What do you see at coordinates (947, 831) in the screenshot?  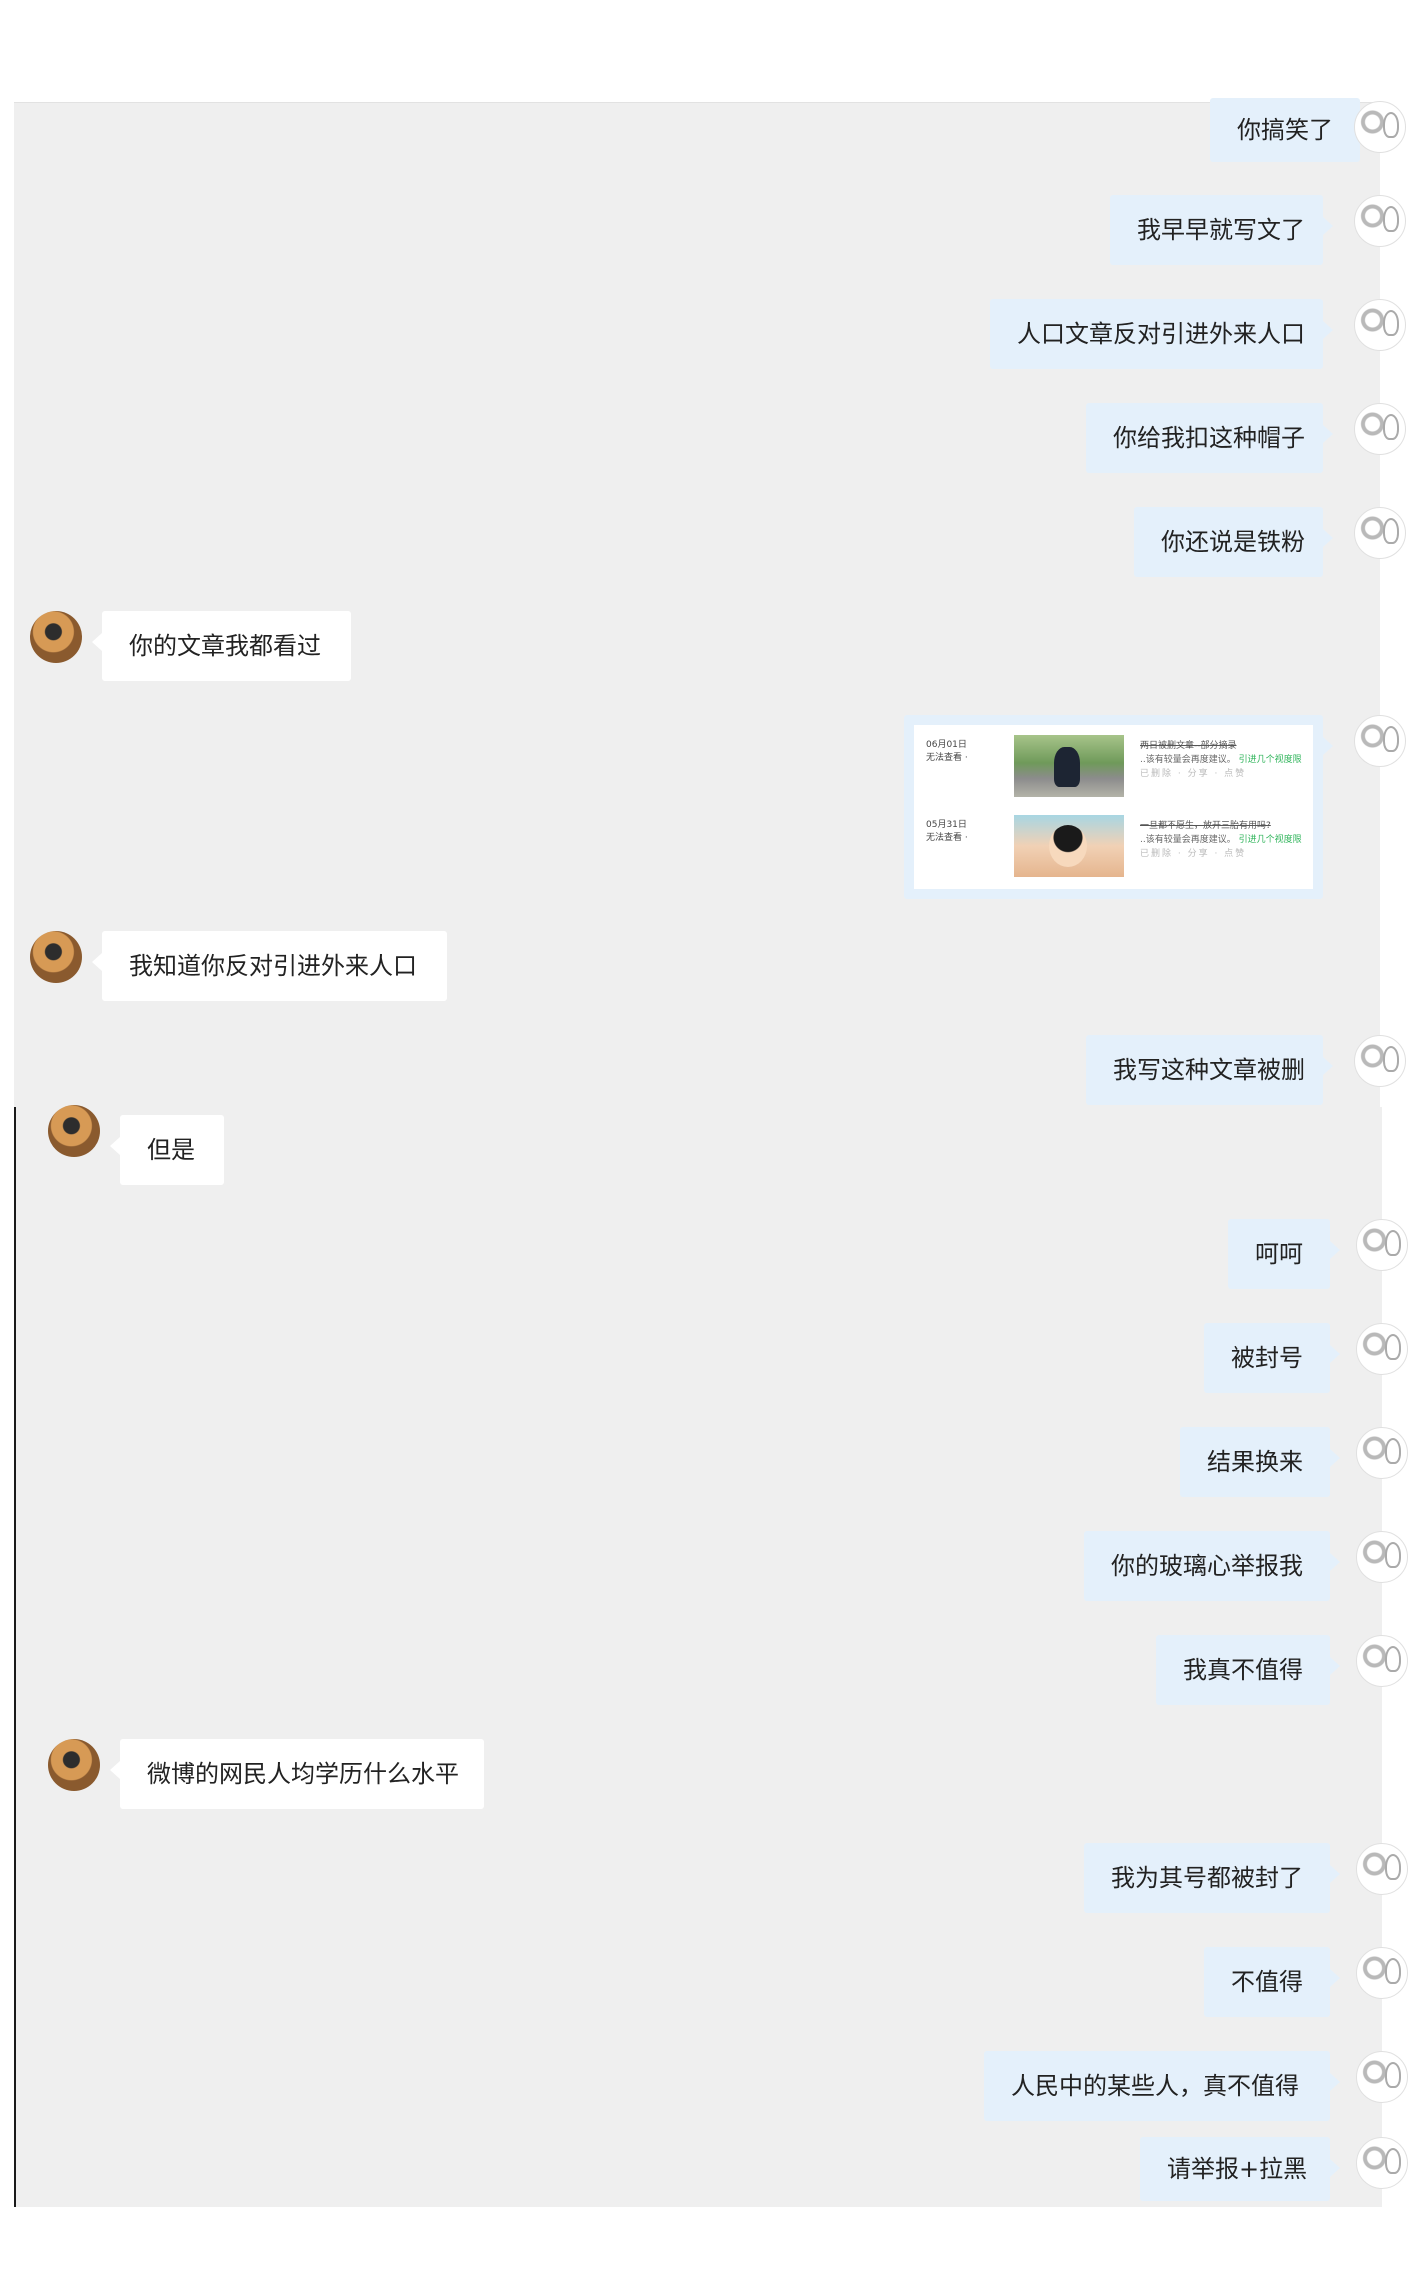 I see `article-date: 05月31日 无法查看 ·` at bounding box center [947, 831].